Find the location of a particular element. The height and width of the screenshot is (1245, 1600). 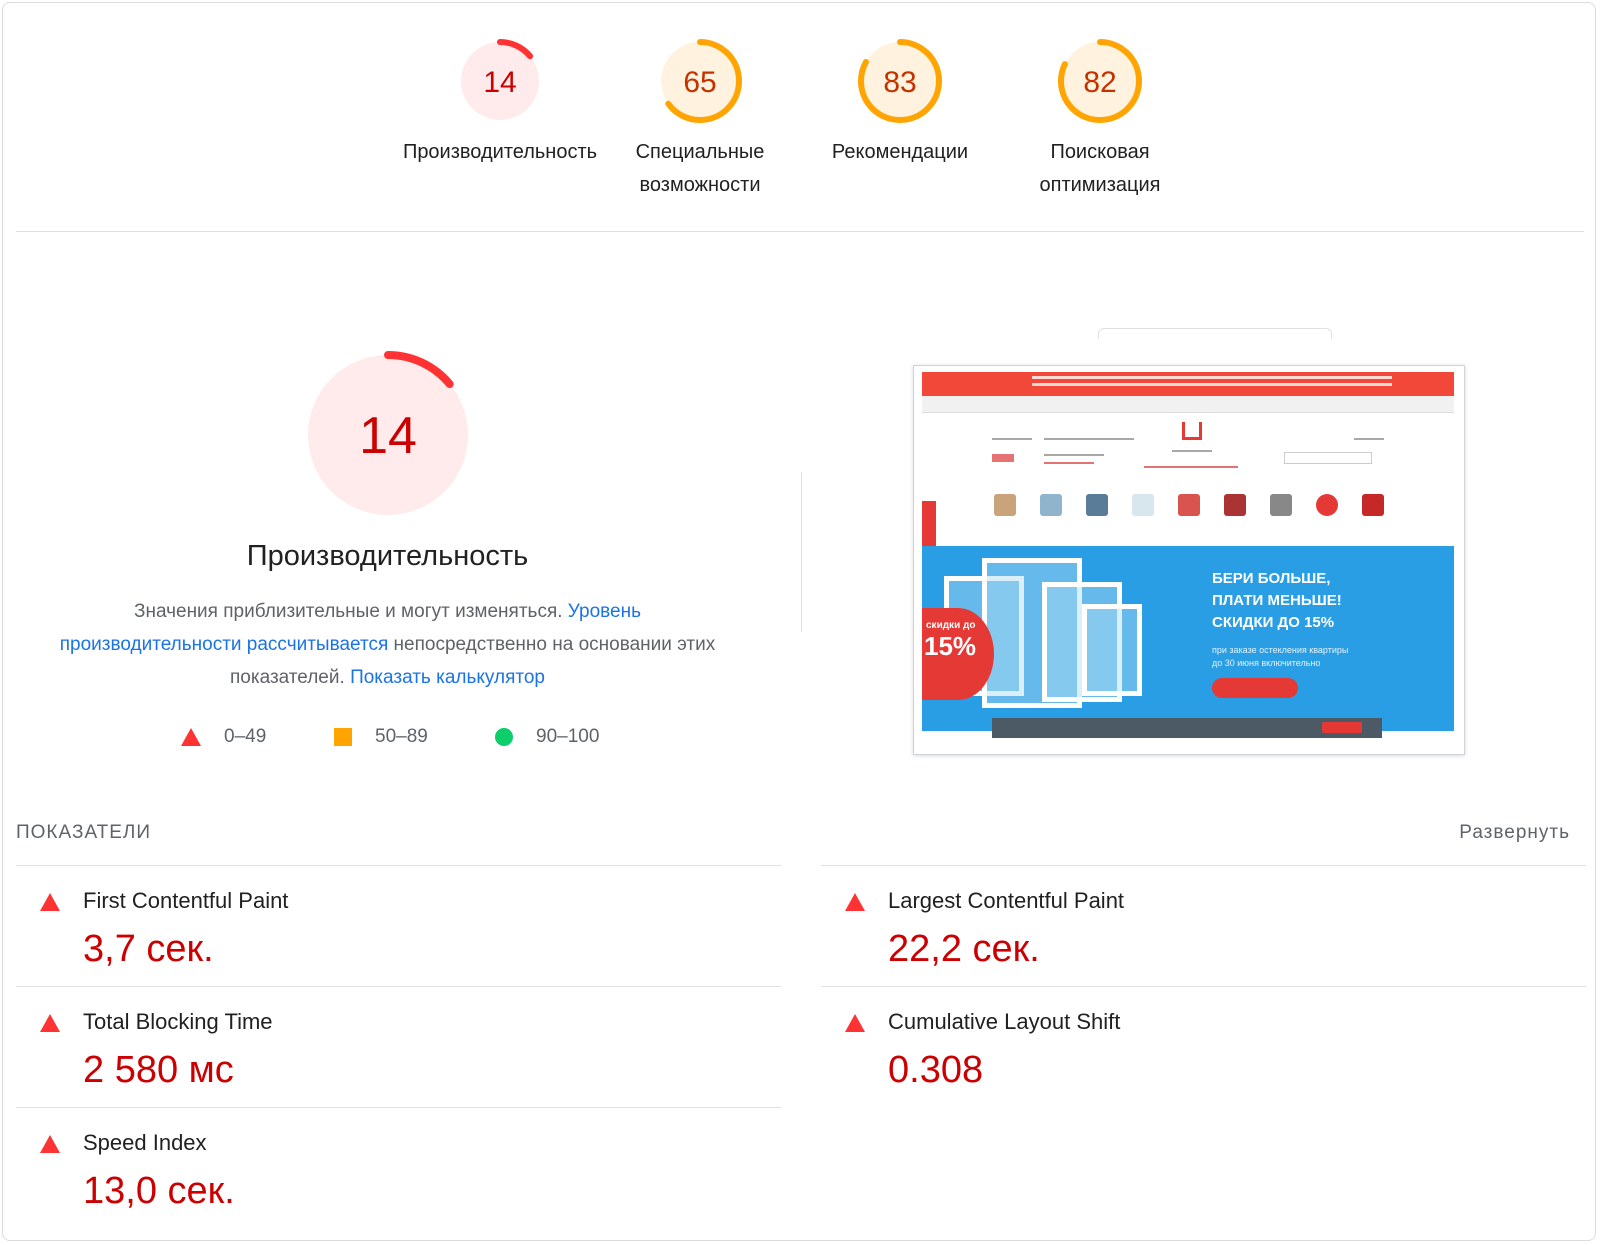

performance-gauge-icon: 14 is located at coordinates (500, 81).